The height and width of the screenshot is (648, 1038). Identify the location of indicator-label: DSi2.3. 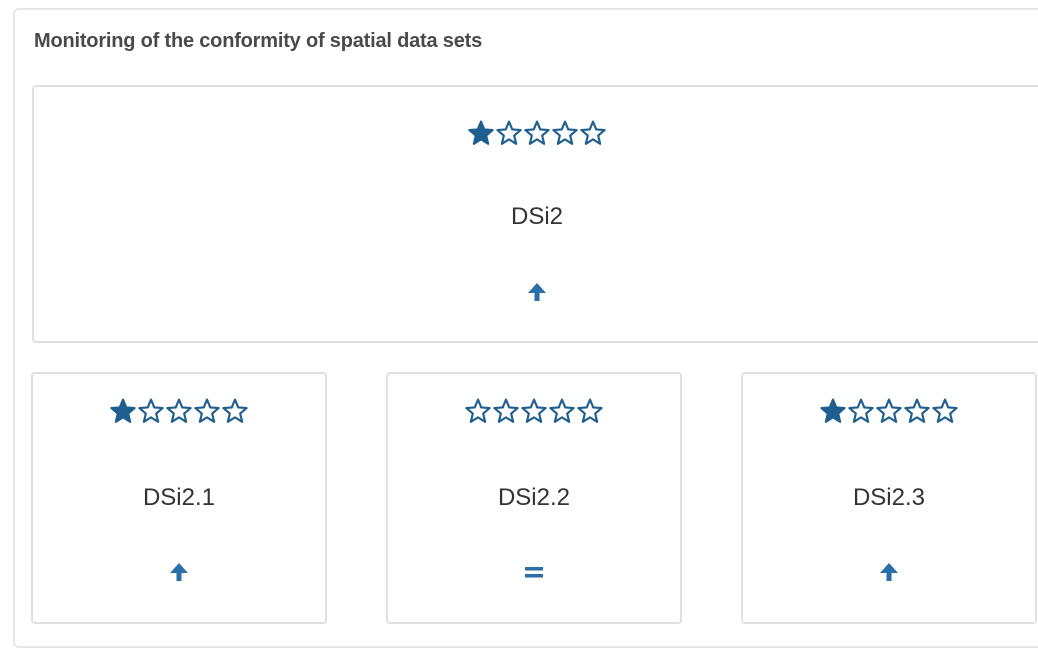
(889, 497).